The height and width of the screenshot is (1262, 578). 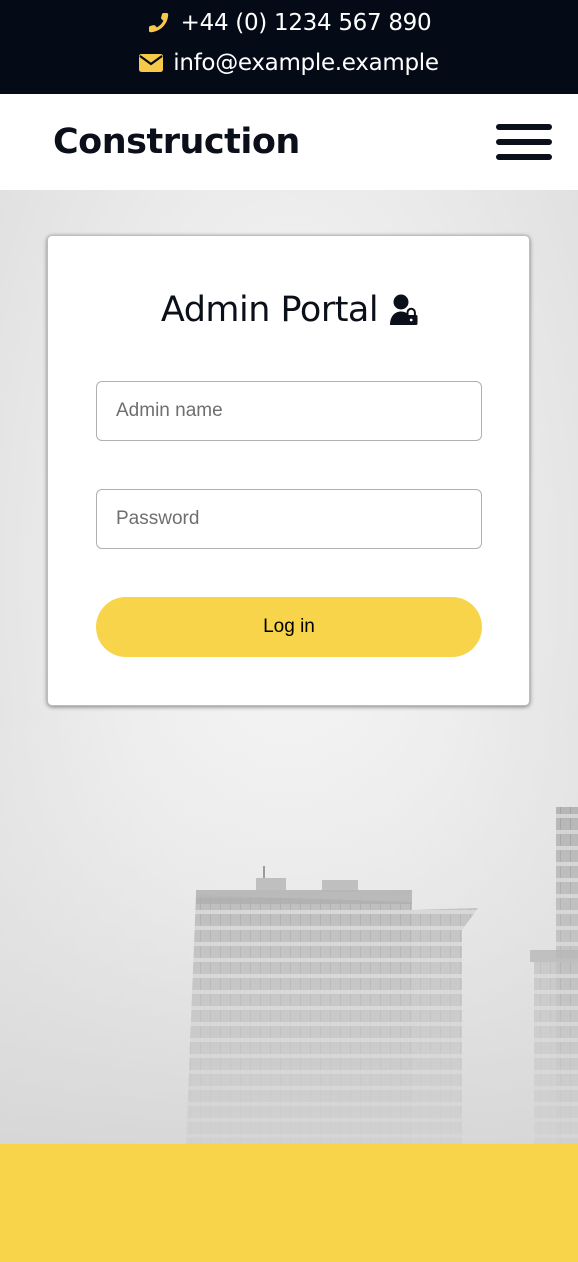 I want to click on phone-contact: +44 (0) 1234 567 890, so click(x=289, y=23).